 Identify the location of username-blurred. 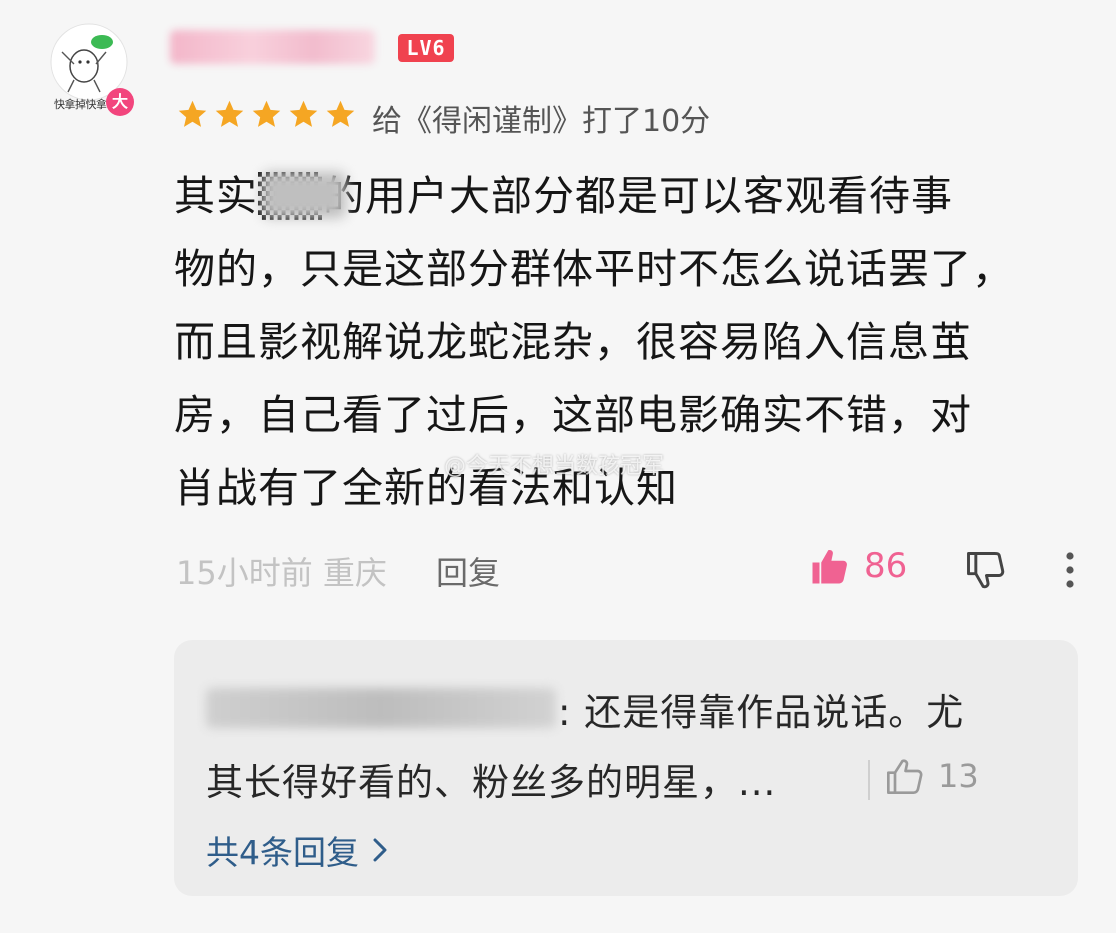
(272, 47).